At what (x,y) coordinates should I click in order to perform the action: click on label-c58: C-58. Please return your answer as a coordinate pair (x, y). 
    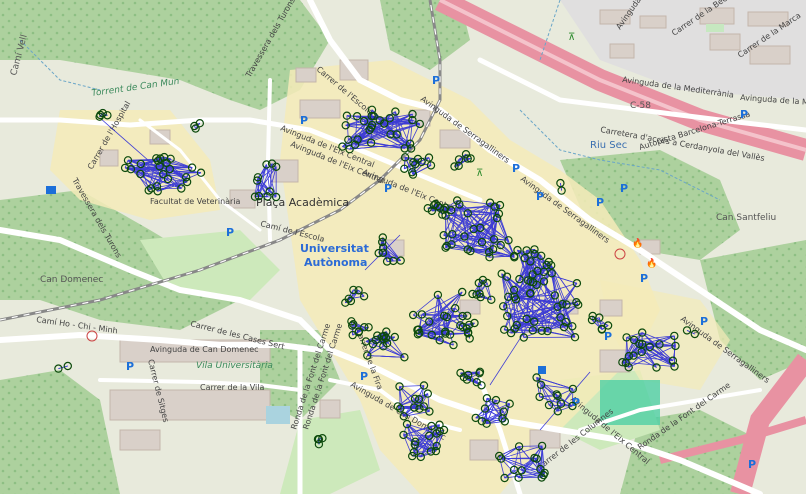
    Looking at the image, I should click on (640, 106).